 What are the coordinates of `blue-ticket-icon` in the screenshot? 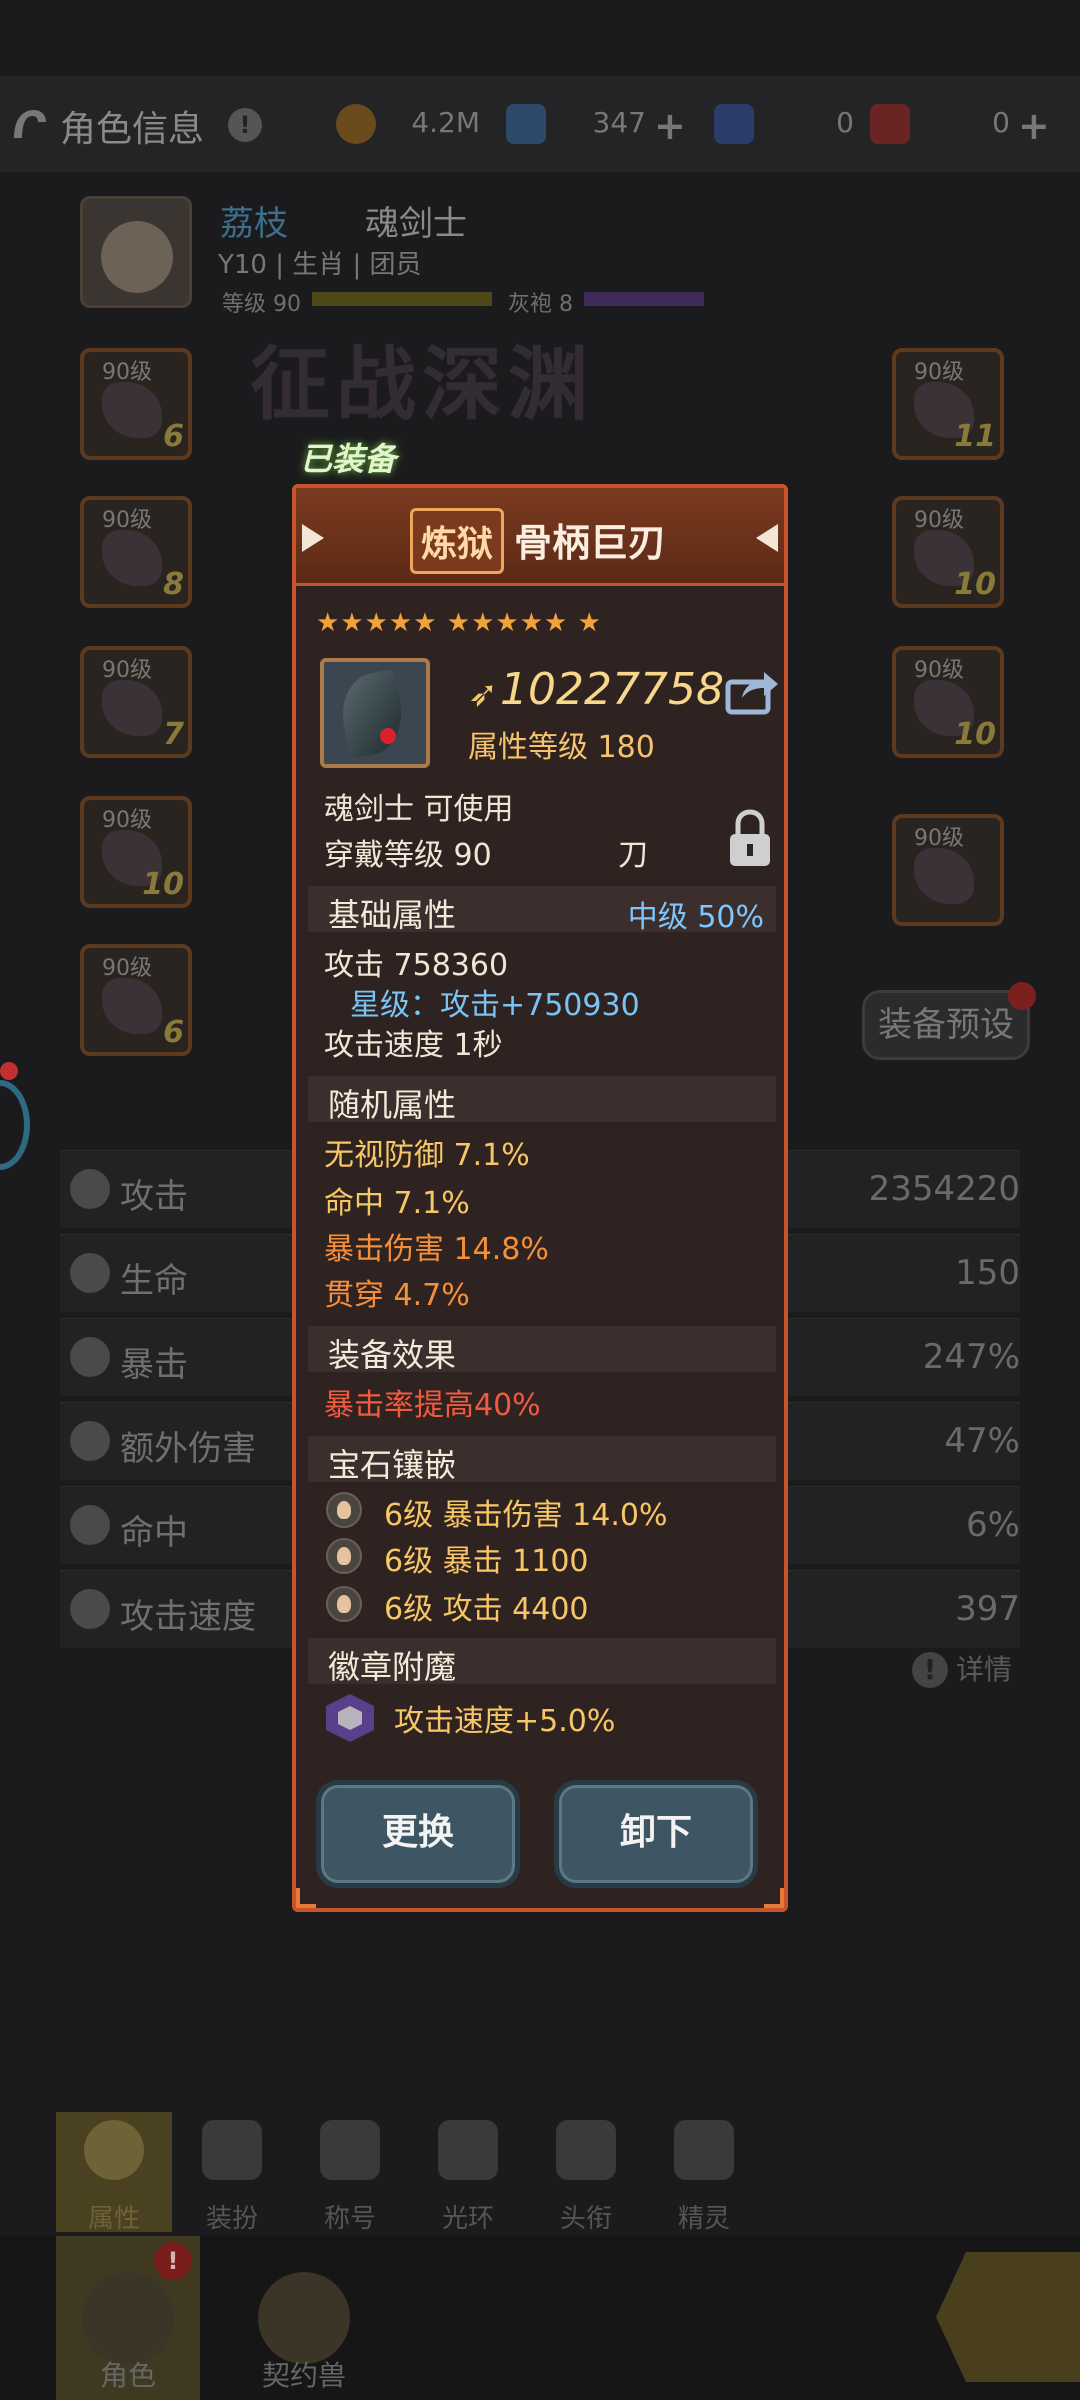 It's located at (734, 124).